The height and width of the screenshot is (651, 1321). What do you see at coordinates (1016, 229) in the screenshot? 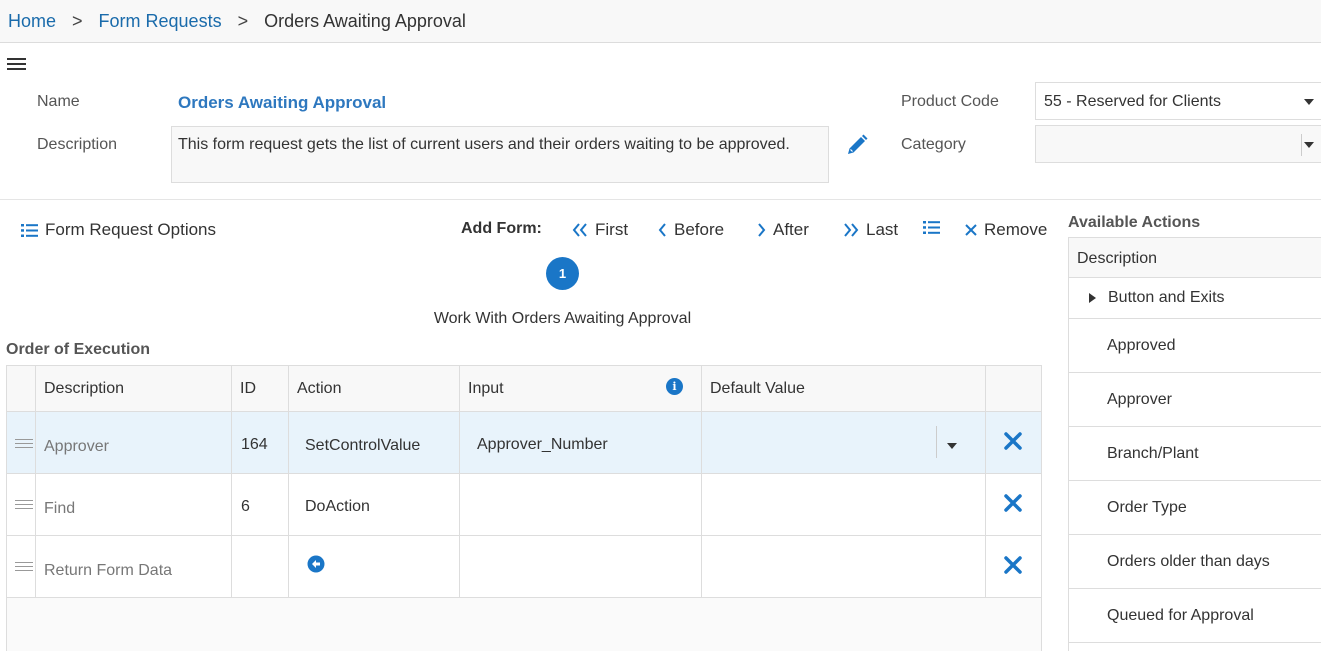
I see `remove-form-label: Remove` at bounding box center [1016, 229].